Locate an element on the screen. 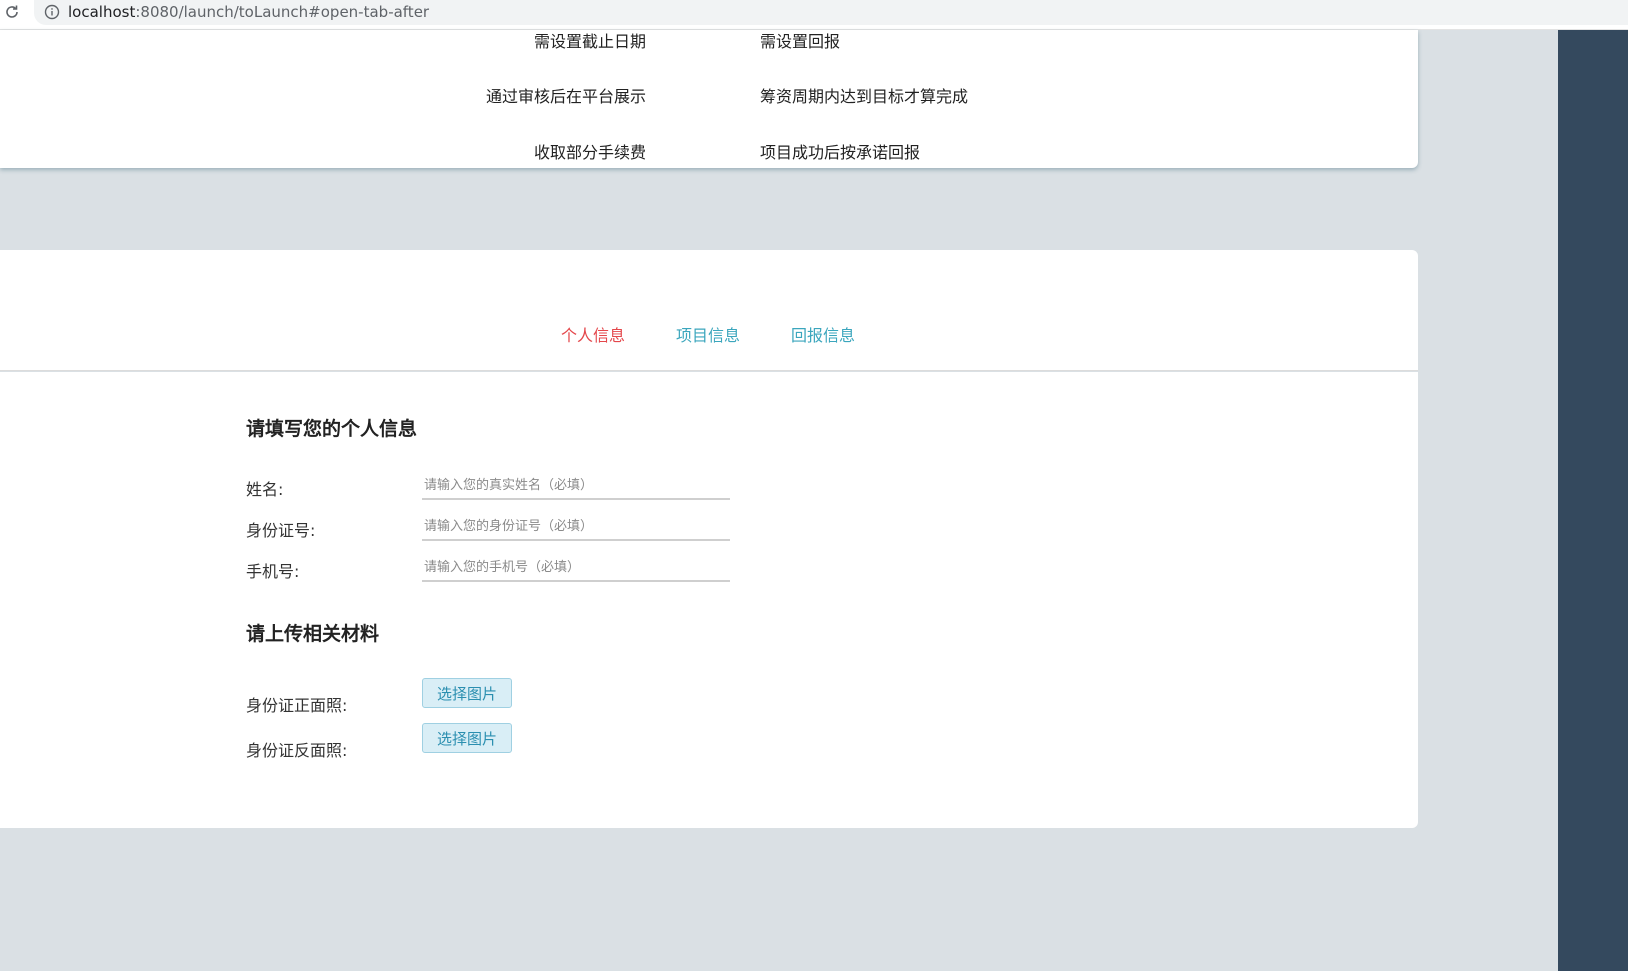 This screenshot has width=1628, height=971. reload-icon is located at coordinates (12, 12).